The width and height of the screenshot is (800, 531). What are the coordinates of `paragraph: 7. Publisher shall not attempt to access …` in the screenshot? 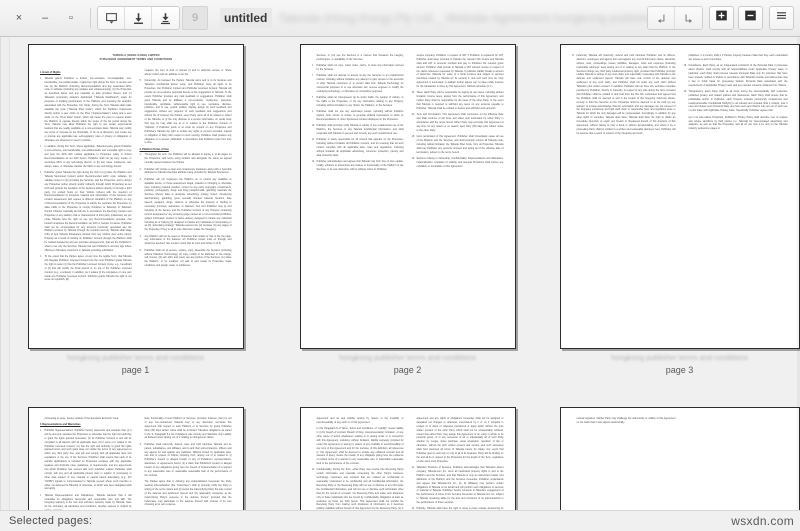 It's located at (357, 83).